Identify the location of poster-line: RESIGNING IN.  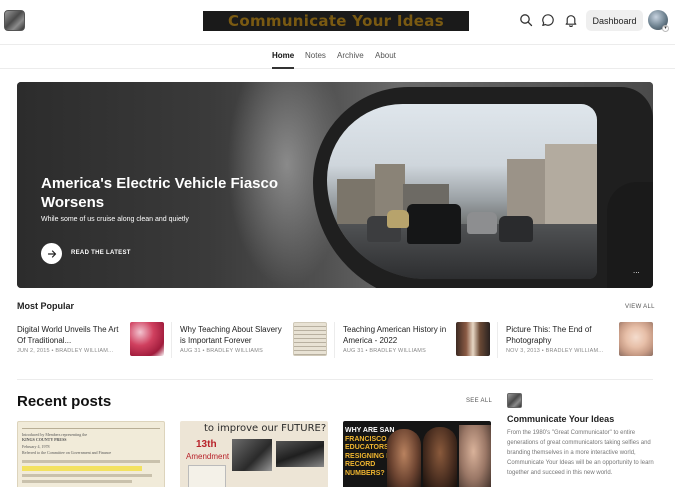
(369, 456).